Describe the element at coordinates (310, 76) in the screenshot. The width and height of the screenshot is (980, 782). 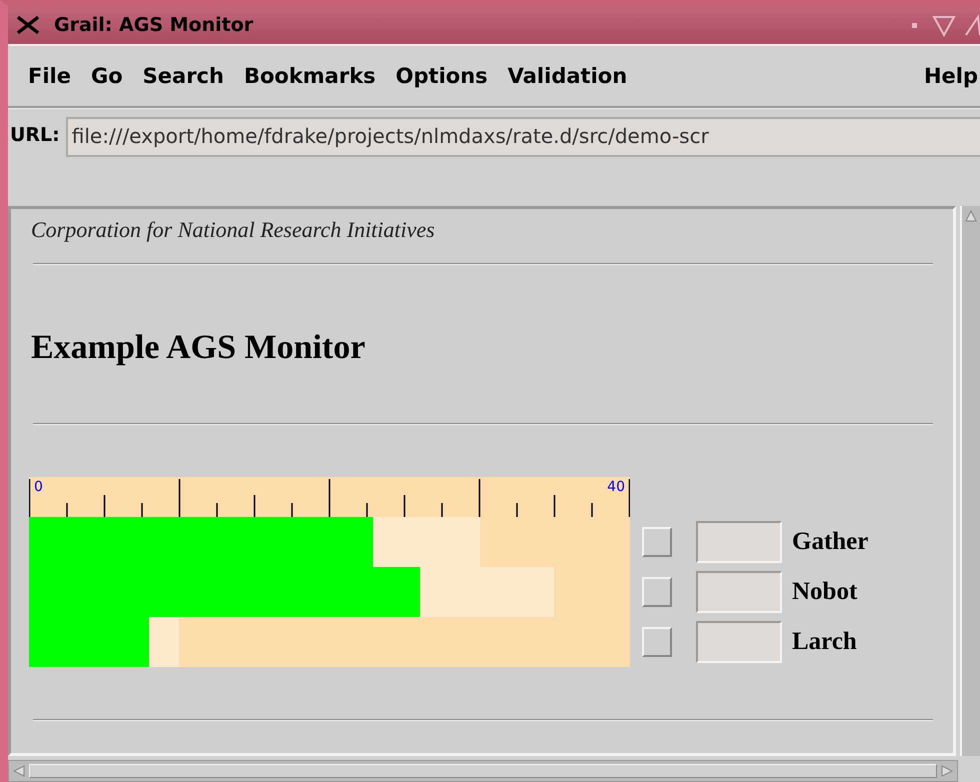
I see `menu-item: Bookmarks` at that location.